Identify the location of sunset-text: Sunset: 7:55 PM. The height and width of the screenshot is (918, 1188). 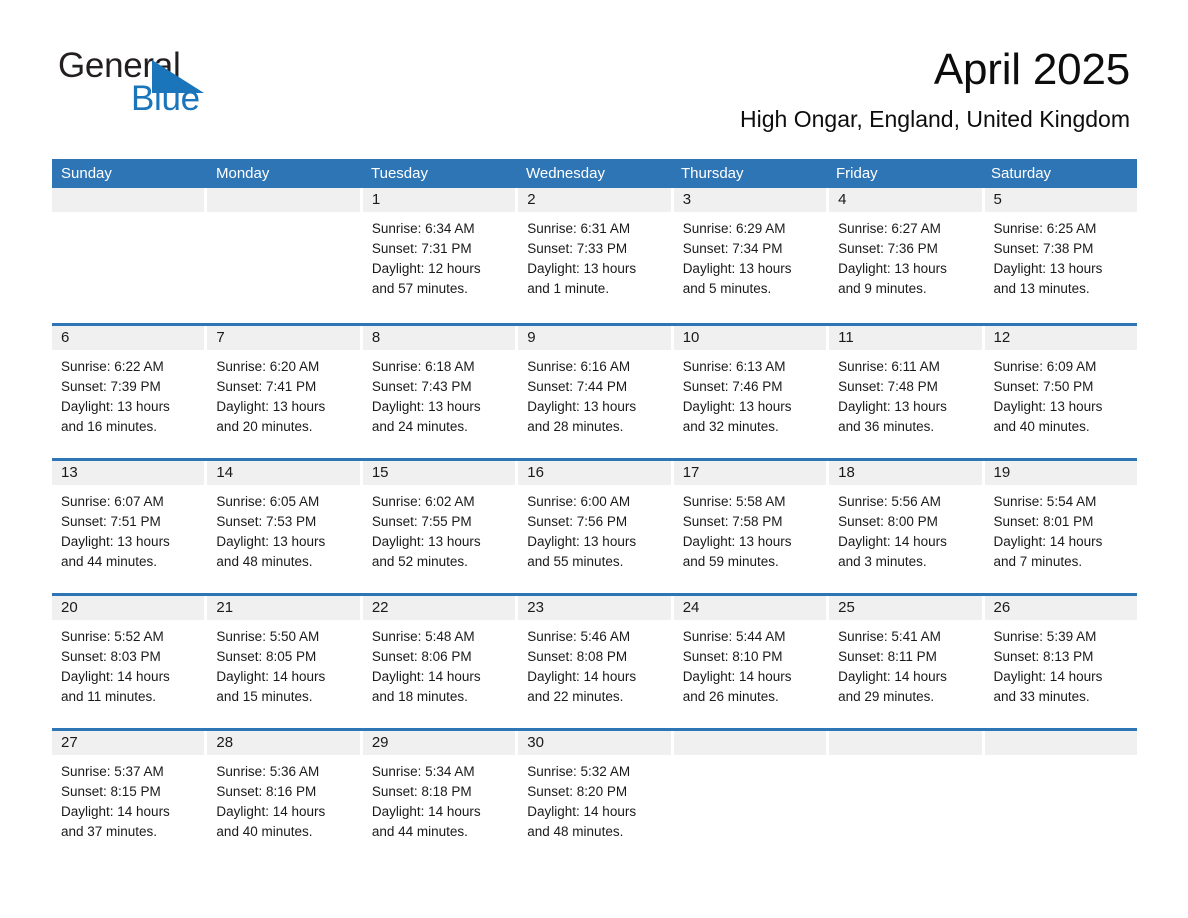
(421, 521).